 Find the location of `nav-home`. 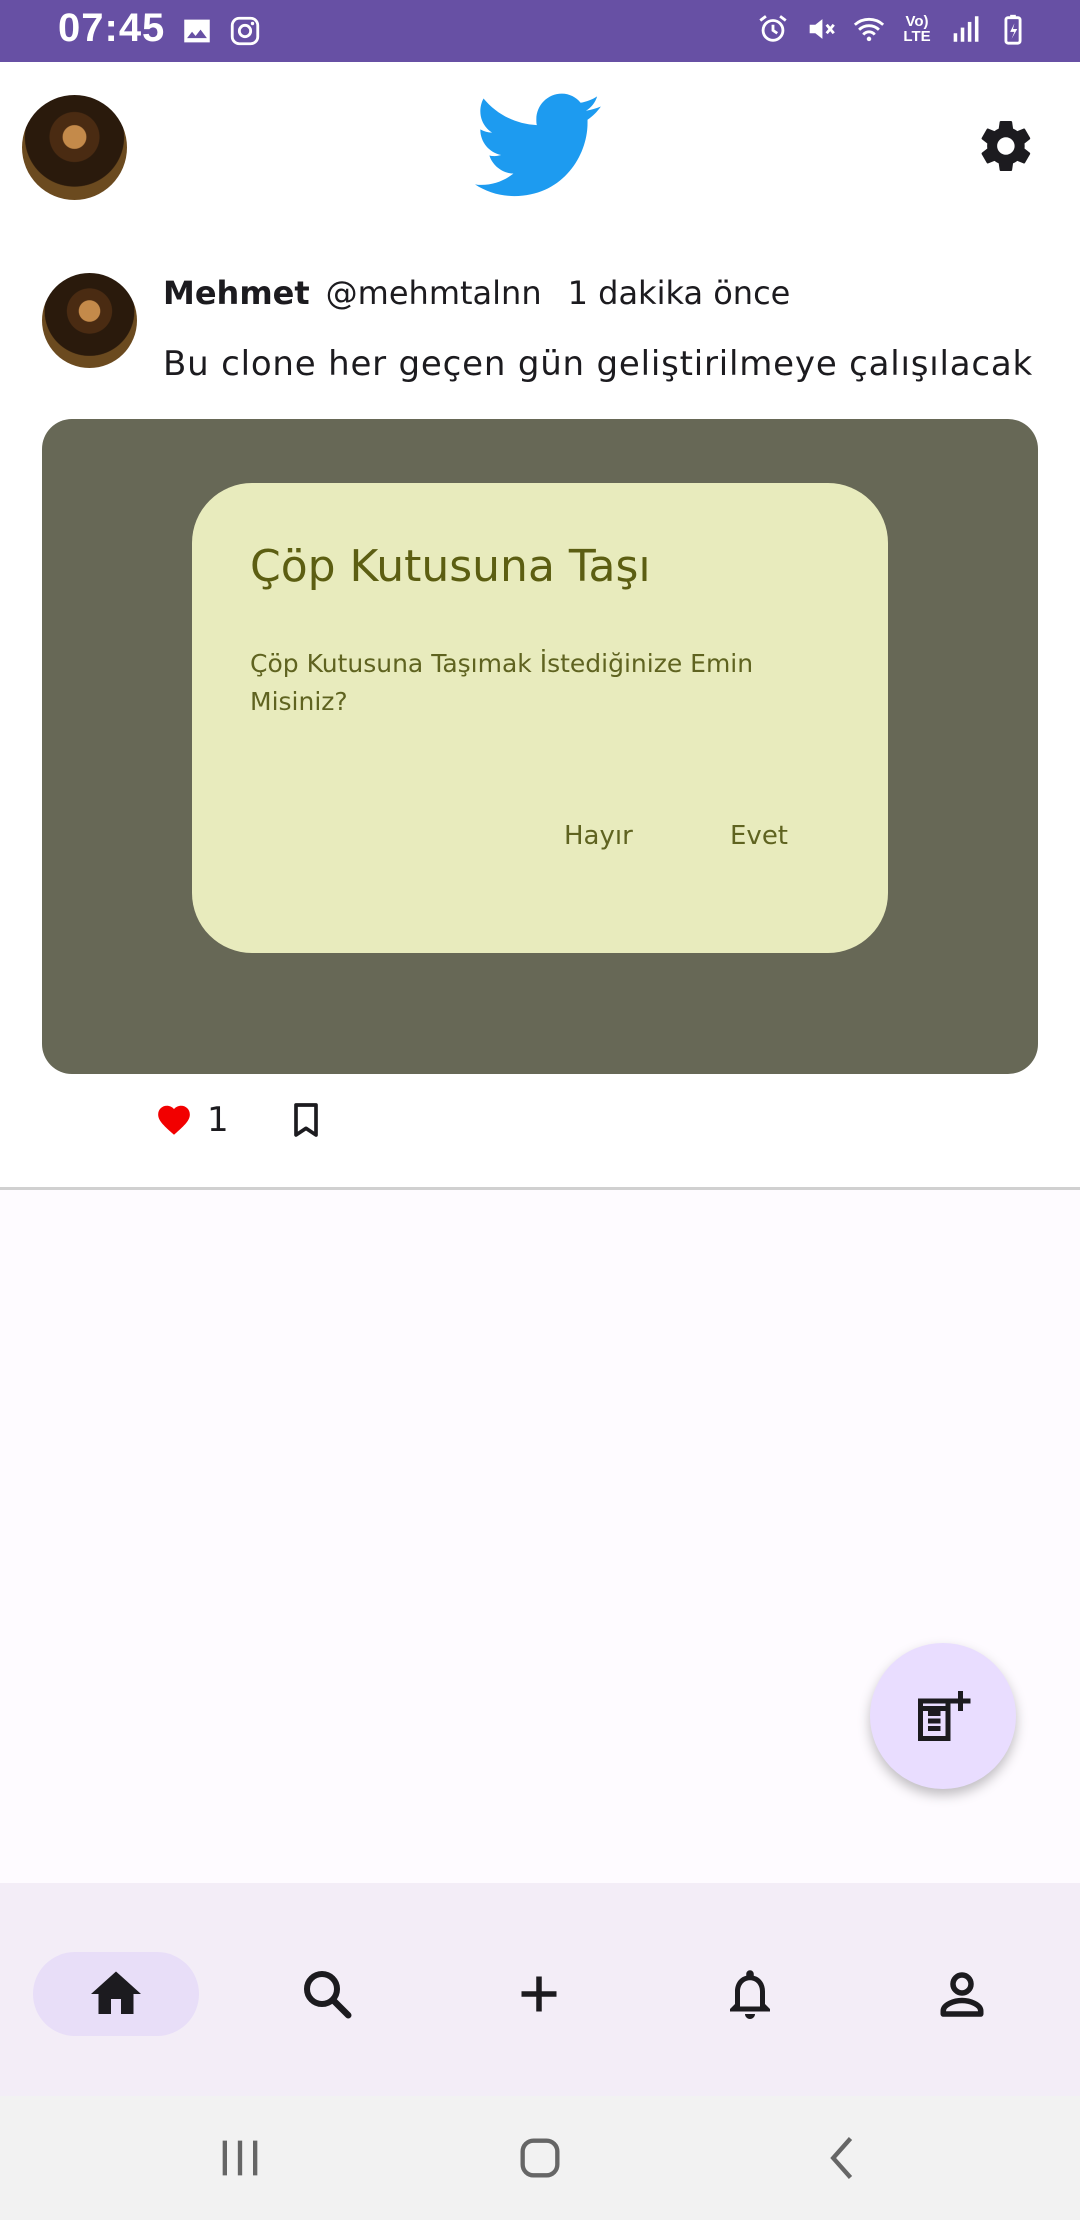

nav-home is located at coordinates (116, 1994).